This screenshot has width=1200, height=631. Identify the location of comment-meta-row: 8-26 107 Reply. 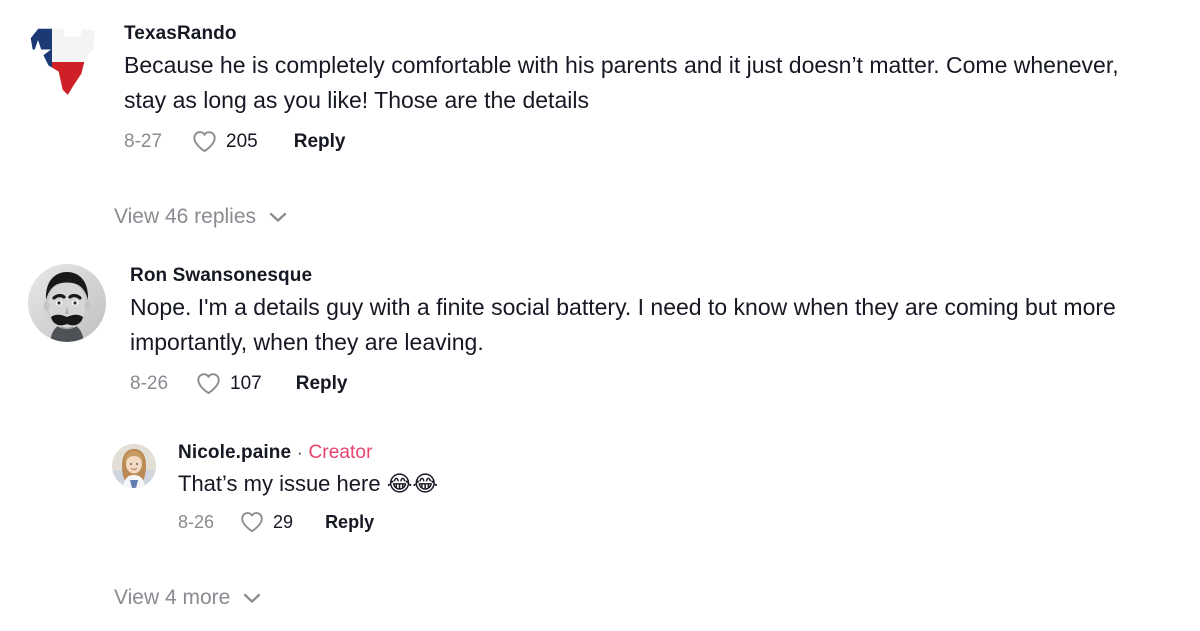
(635, 383).